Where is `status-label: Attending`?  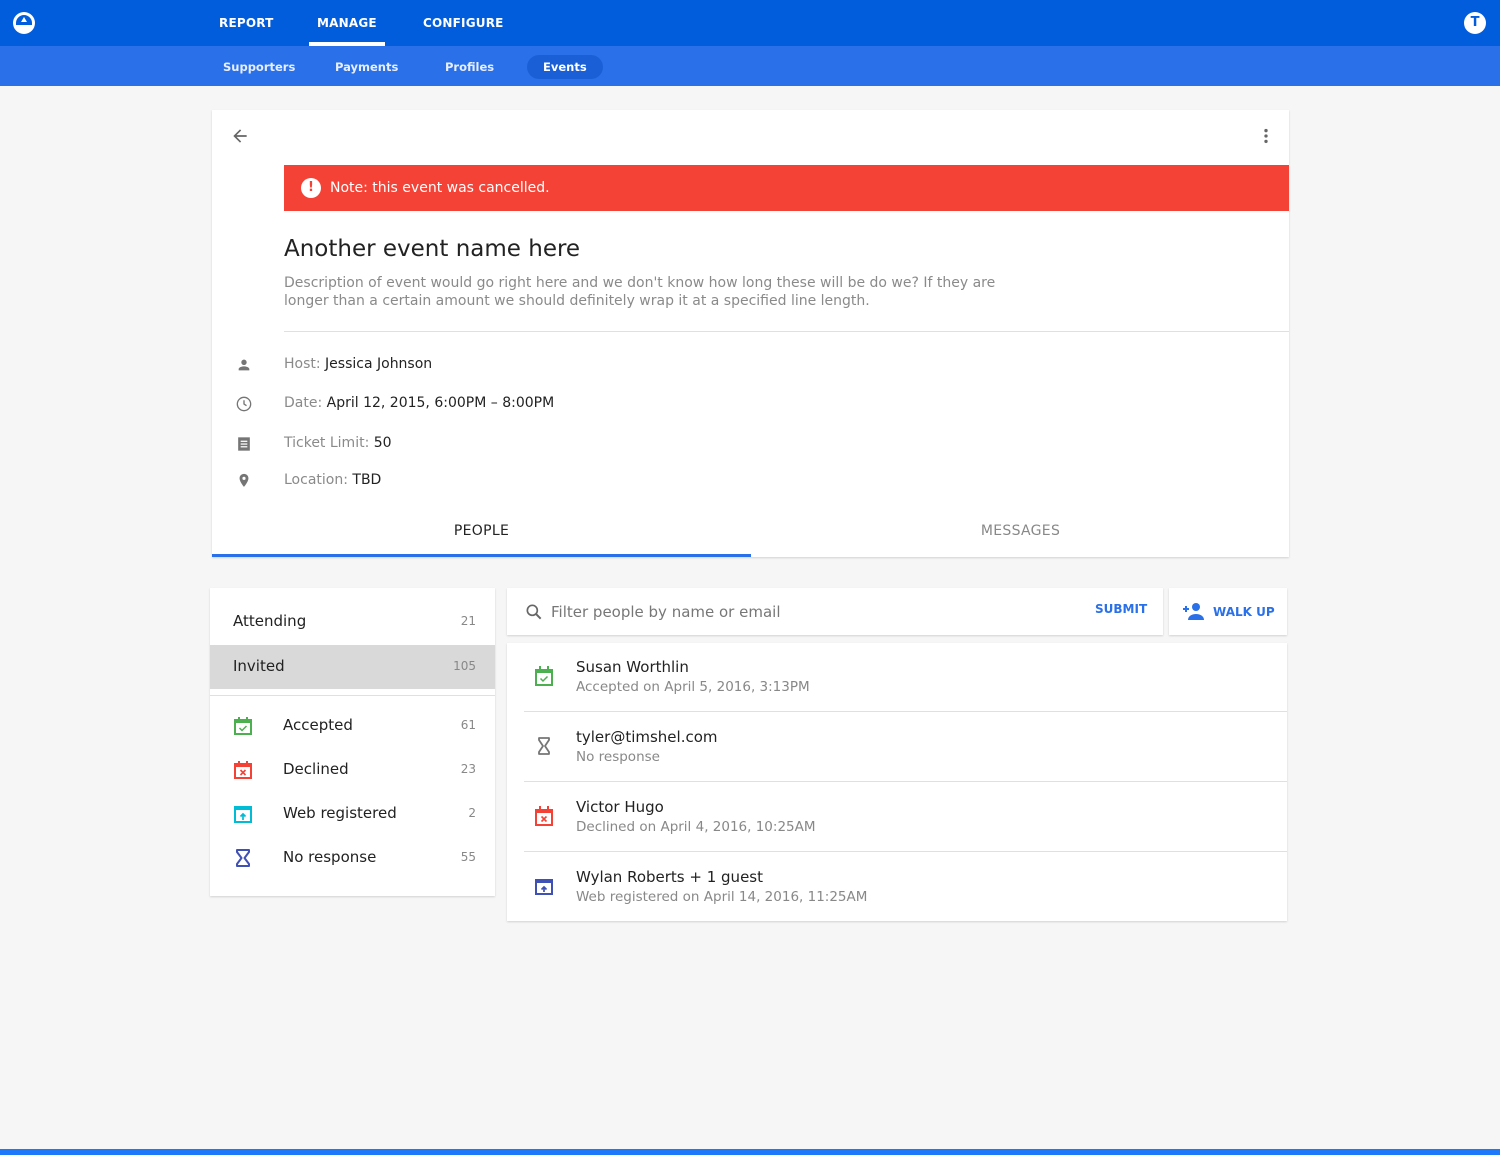 status-label: Attending is located at coordinates (270, 621).